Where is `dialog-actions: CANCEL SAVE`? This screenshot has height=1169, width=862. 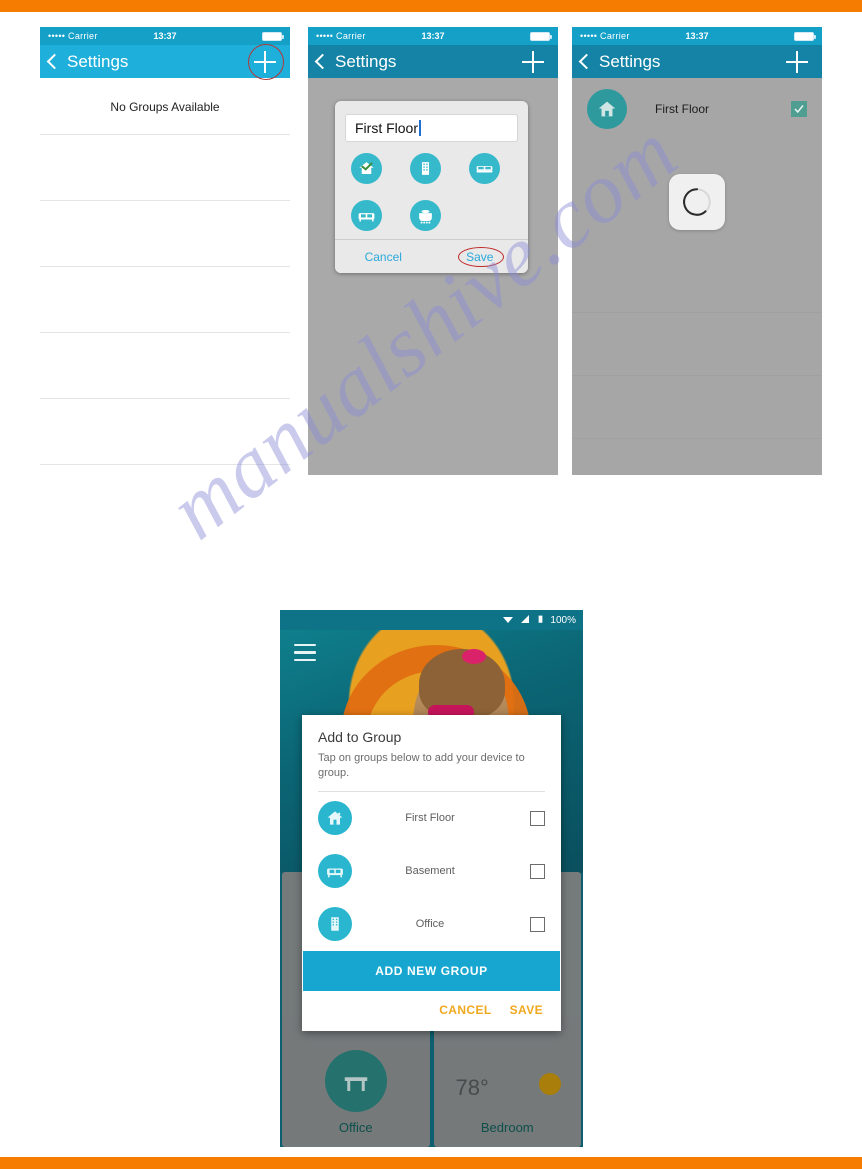 dialog-actions: CANCEL SAVE is located at coordinates (431, 1011).